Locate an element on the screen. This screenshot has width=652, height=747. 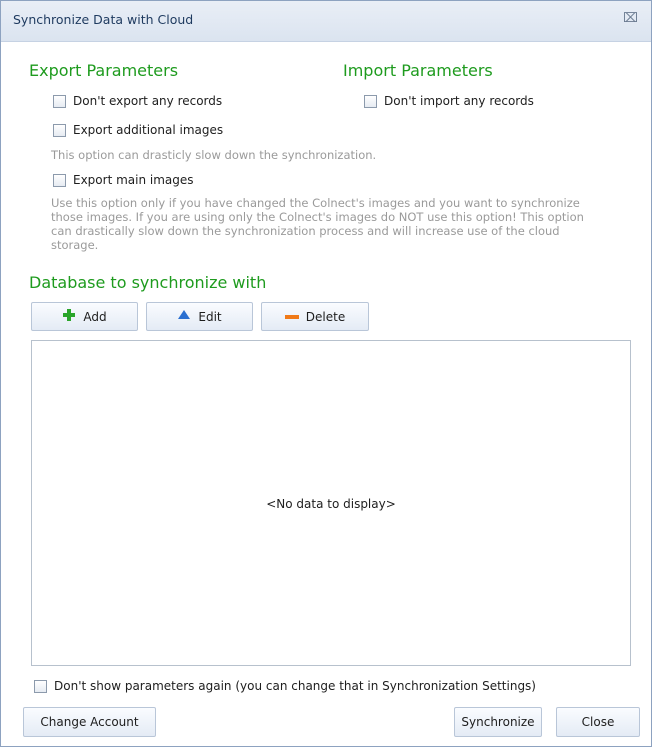
add-button-label: Add is located at coordinates (95, 316).